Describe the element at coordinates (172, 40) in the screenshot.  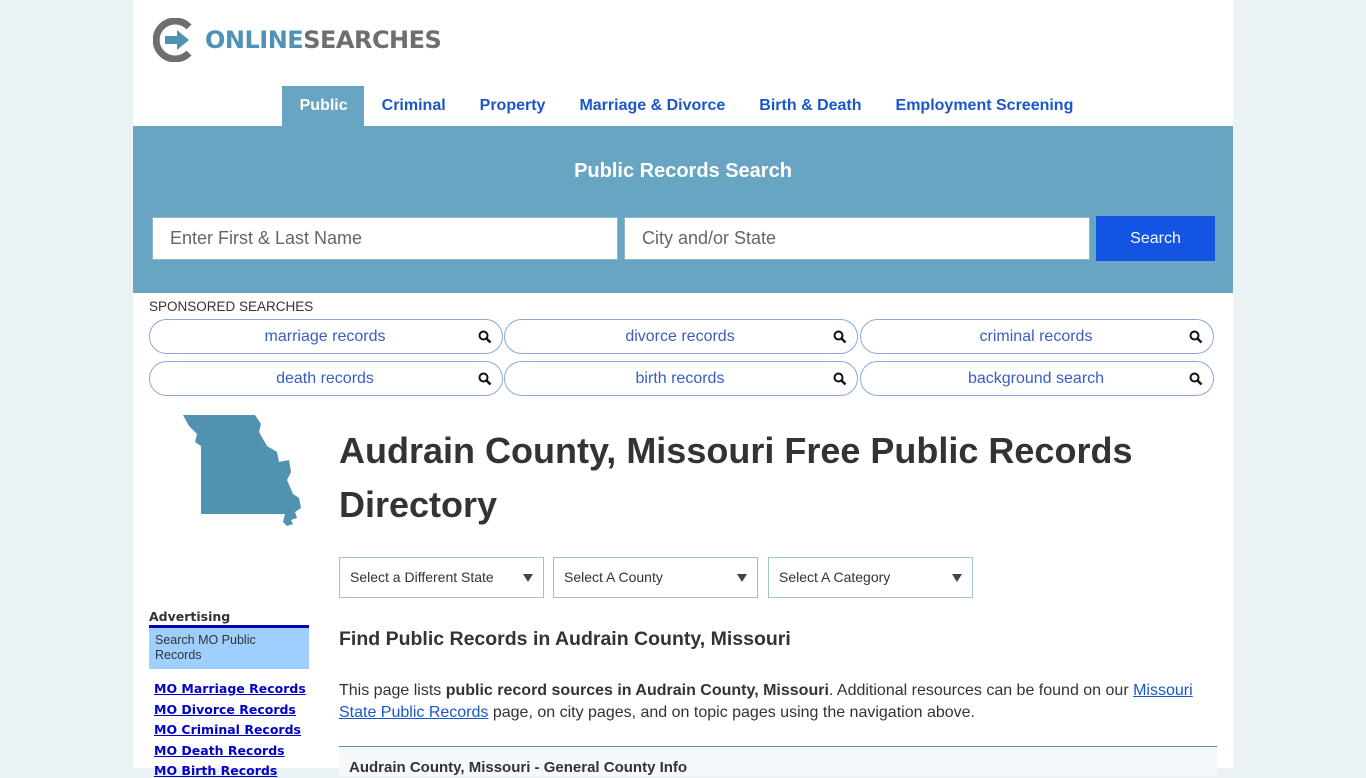
I see `logo-icon` at that location.